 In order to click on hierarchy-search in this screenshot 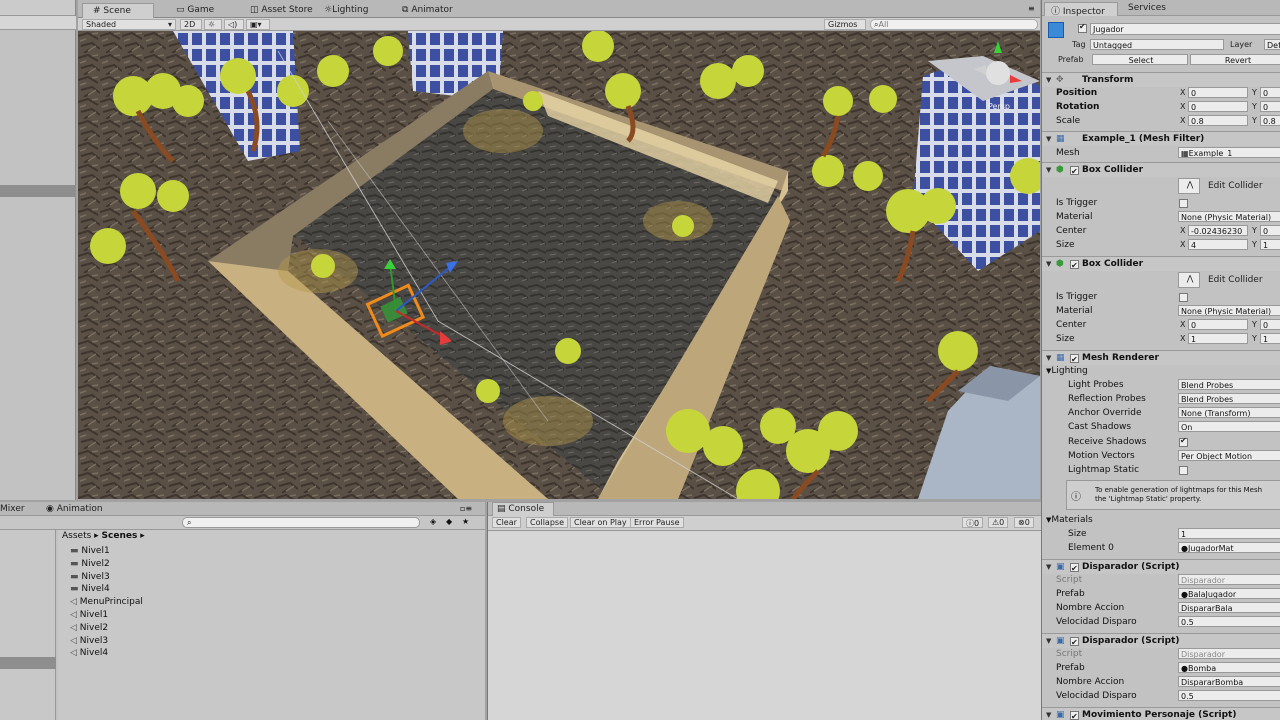, I will do `click(38, 23)`.